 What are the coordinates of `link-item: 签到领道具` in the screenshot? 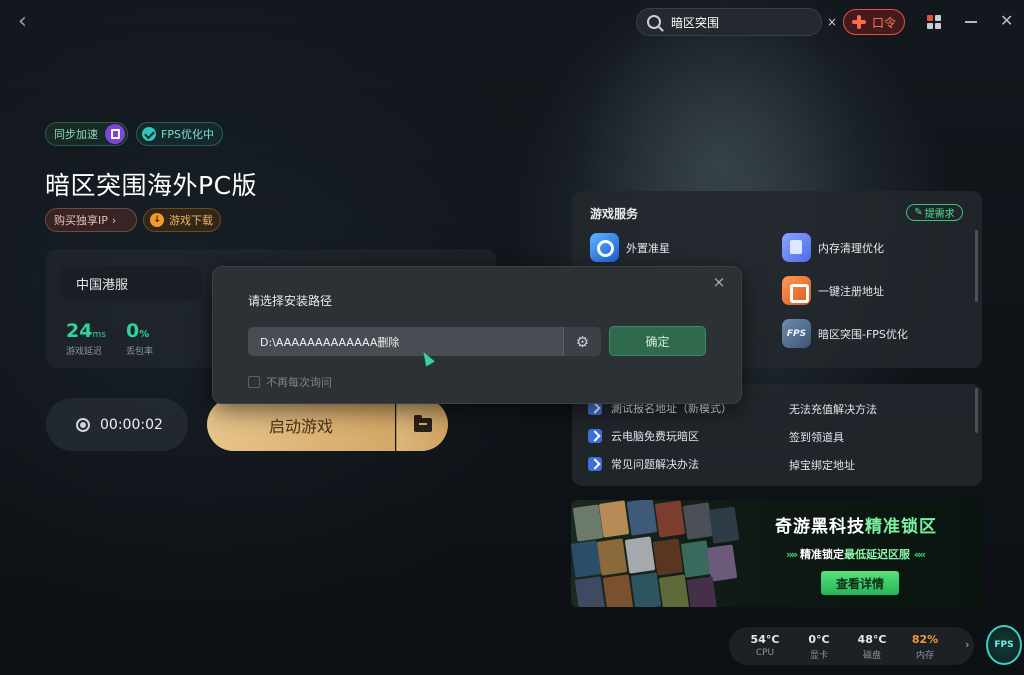 It's located at (816, 437).